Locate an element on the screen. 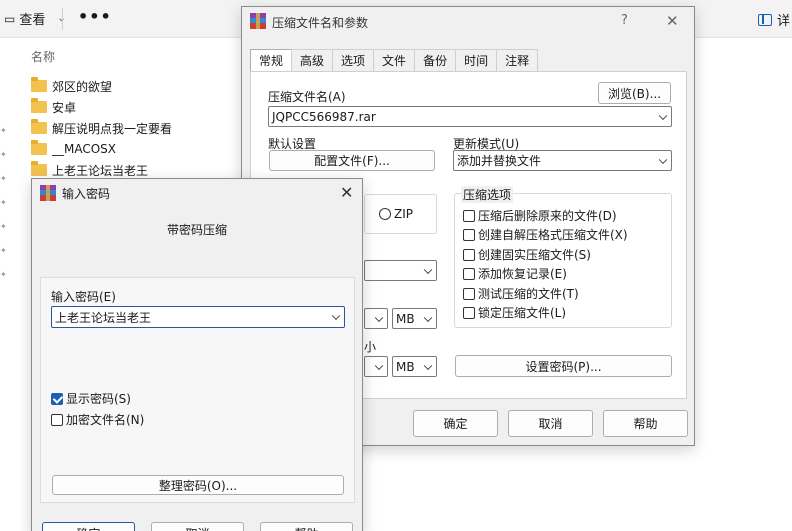 The width and height of the screenshot is (792, 531). tab-time: 时间 is located at coordinates (476, 60).